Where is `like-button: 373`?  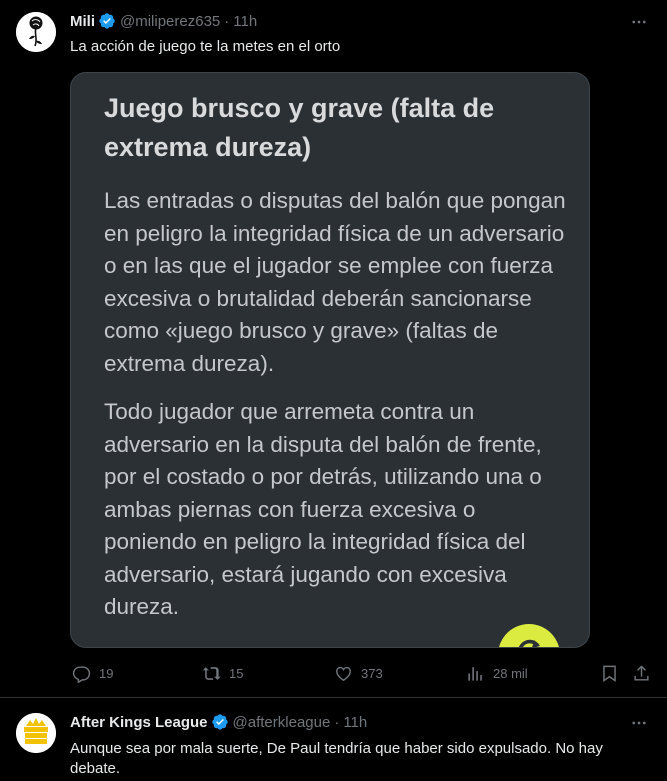
like-button: 373 is located at coordinates (358, 673).